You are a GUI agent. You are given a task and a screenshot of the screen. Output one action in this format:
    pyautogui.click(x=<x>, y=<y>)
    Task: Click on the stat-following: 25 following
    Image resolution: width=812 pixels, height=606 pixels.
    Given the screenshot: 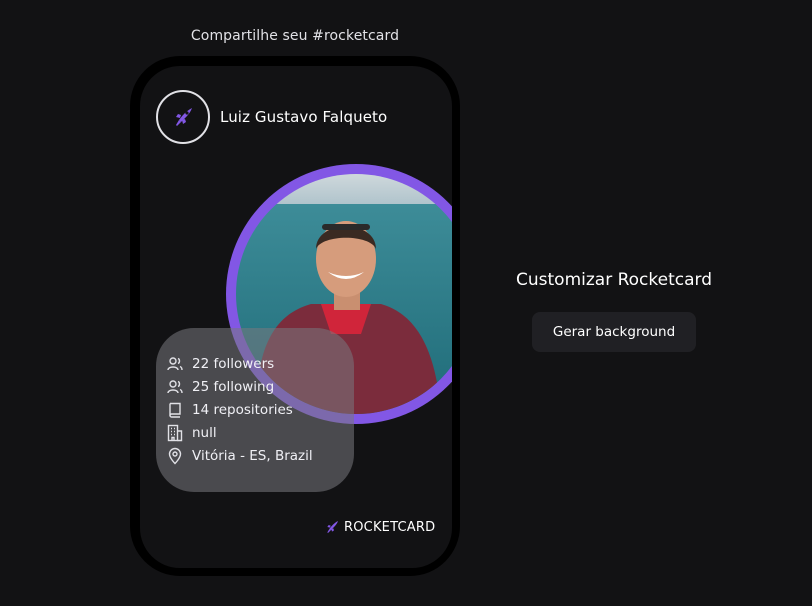 What is the action you would take?
    pyautogui.click(x=239, y=386)
    